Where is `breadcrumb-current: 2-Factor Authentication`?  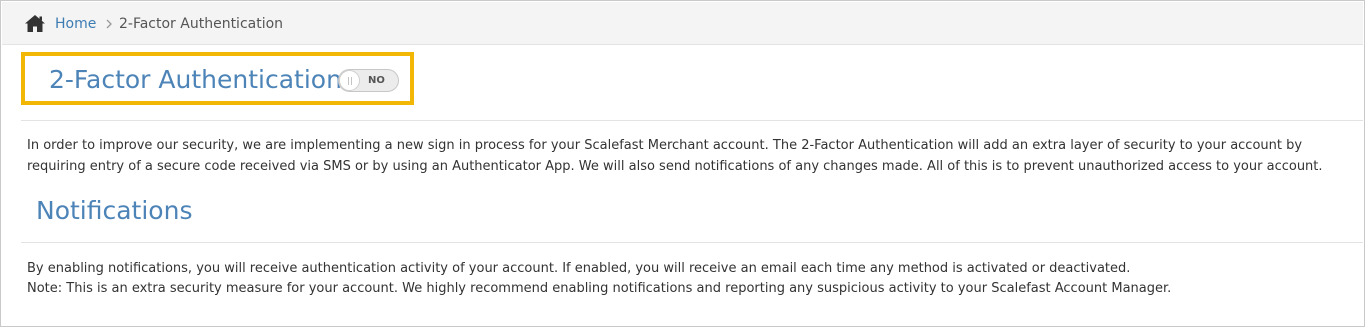 breadcrumb-current: 2-Factor Authentication is located at coordinates (201, 24).